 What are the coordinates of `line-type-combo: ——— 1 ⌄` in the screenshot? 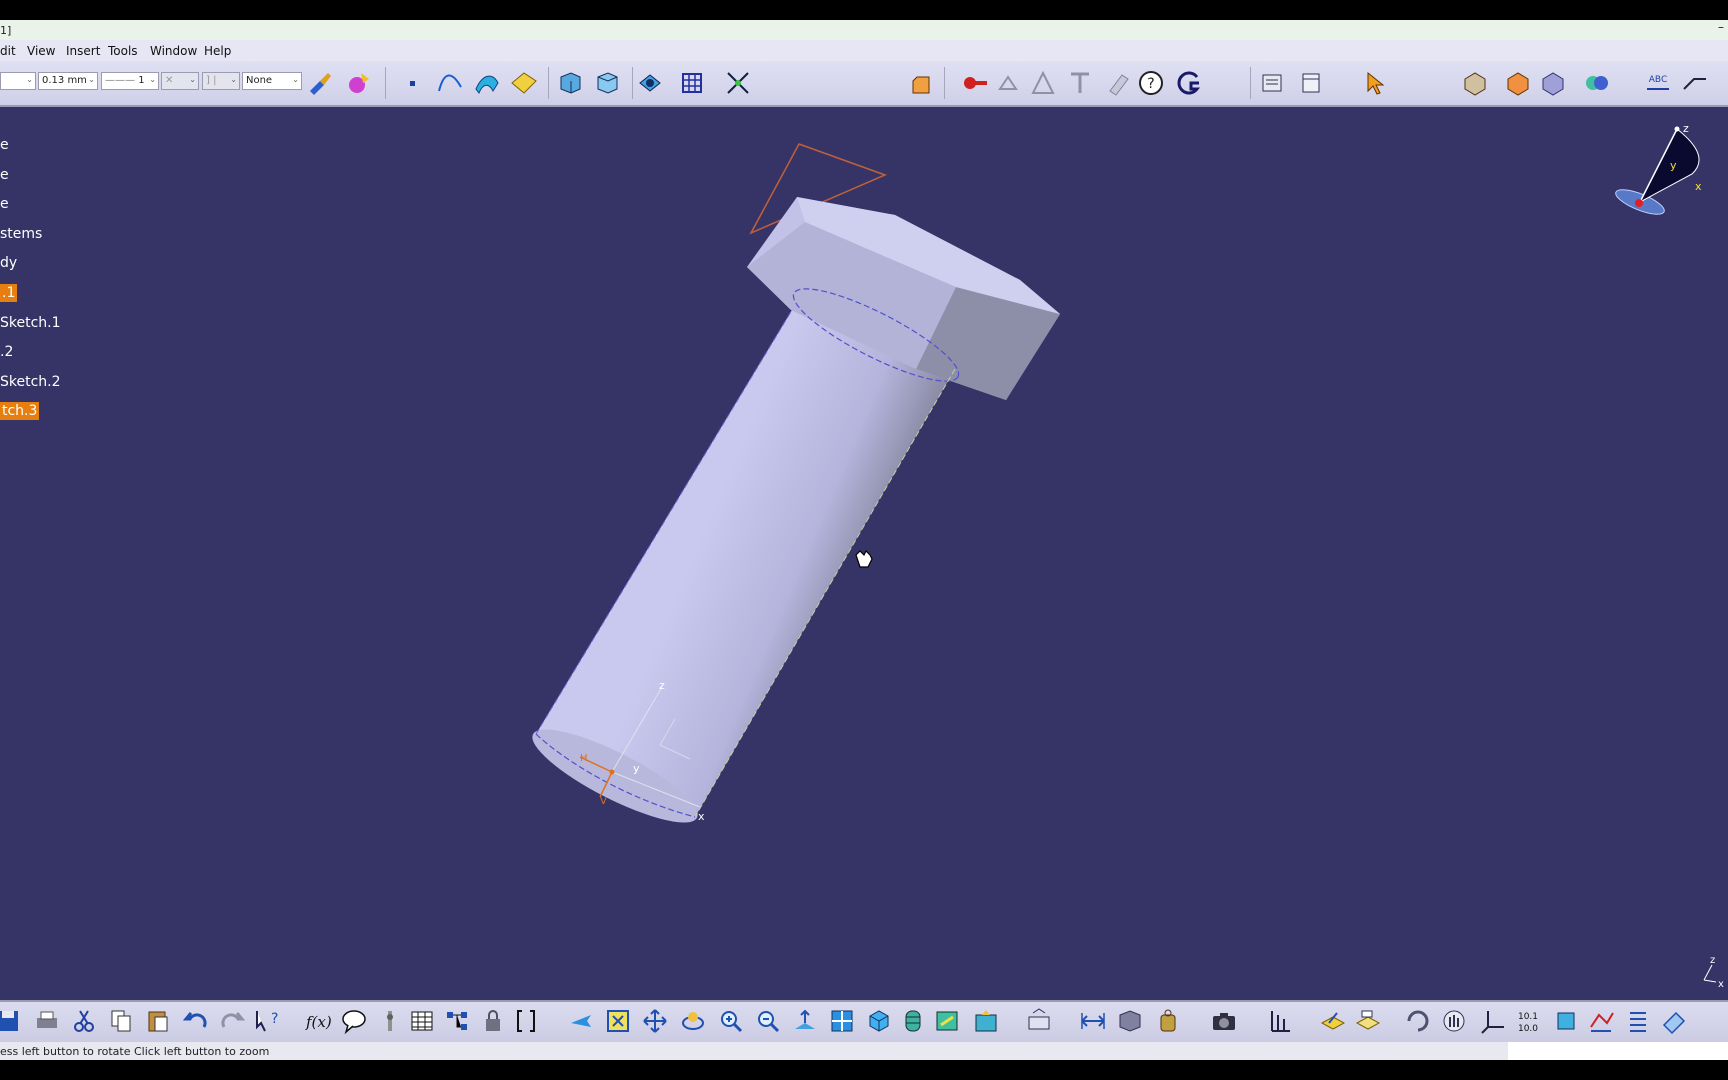 It's located at (130, 81).